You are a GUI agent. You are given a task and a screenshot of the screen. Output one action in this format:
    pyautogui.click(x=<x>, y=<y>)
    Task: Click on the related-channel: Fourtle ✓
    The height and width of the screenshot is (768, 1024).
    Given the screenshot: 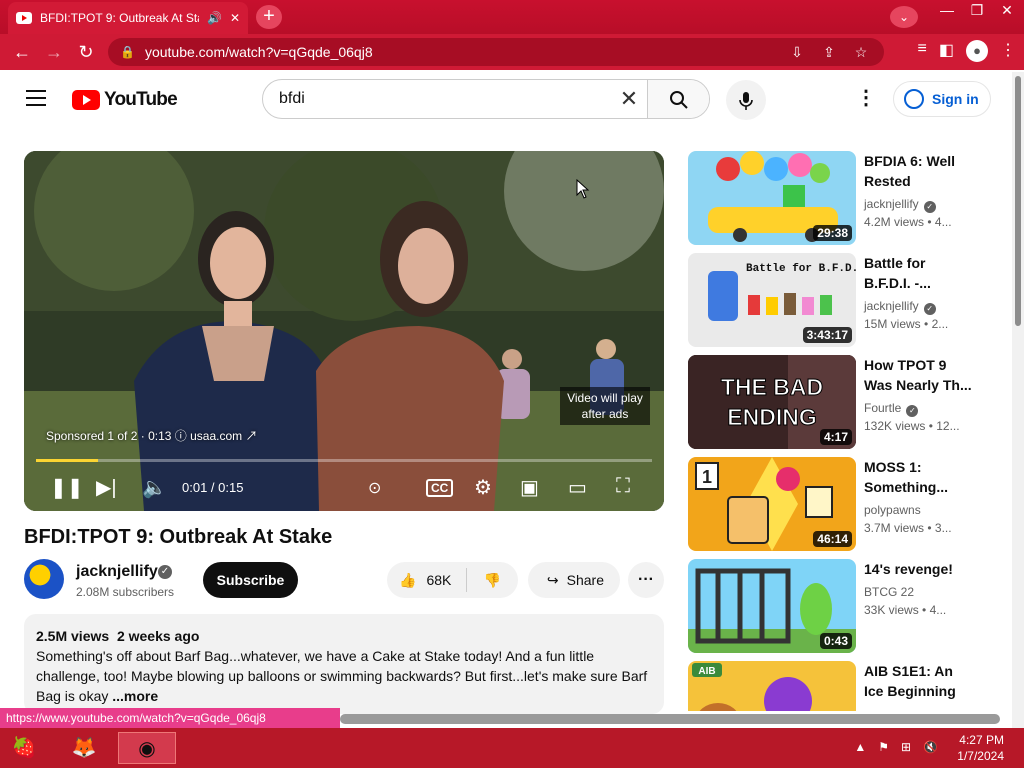 What is the action you would take?
    pyautogui.click(x=891, y=409)
    